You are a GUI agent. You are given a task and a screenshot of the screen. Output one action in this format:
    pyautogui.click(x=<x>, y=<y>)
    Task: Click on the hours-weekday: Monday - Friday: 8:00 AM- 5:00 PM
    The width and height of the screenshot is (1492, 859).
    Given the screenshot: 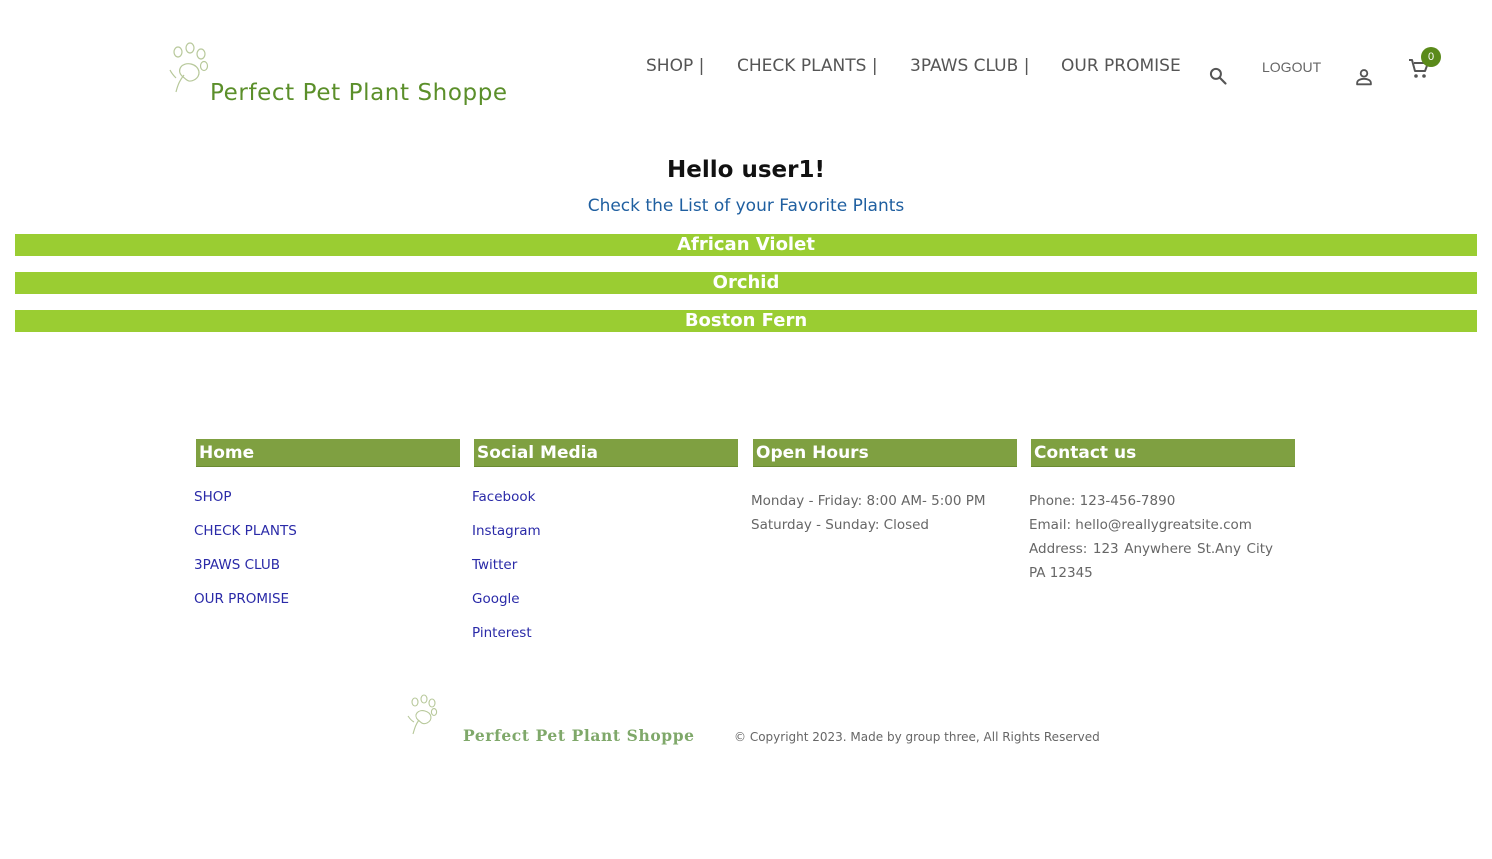 What is the action you would take?
    pyautogui.click(x=868, y=501)
    